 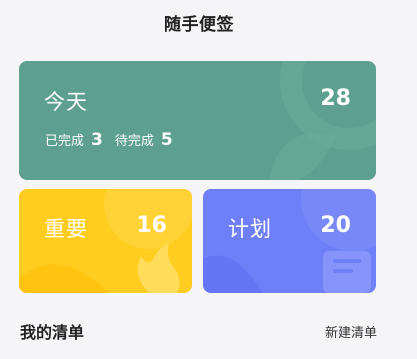 I want to click on important-count: 16, so click(x=151, y=225).